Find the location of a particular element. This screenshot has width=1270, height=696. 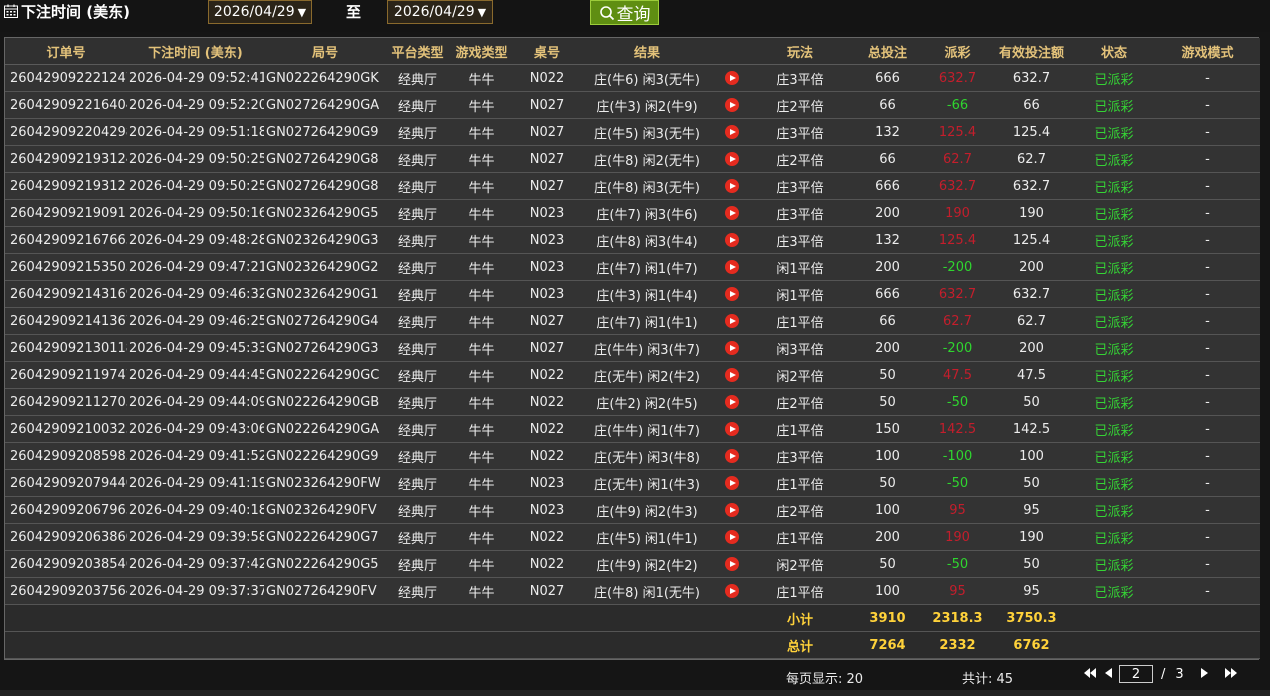

table-number-cell: N027 is located at coordinates (547, 159).